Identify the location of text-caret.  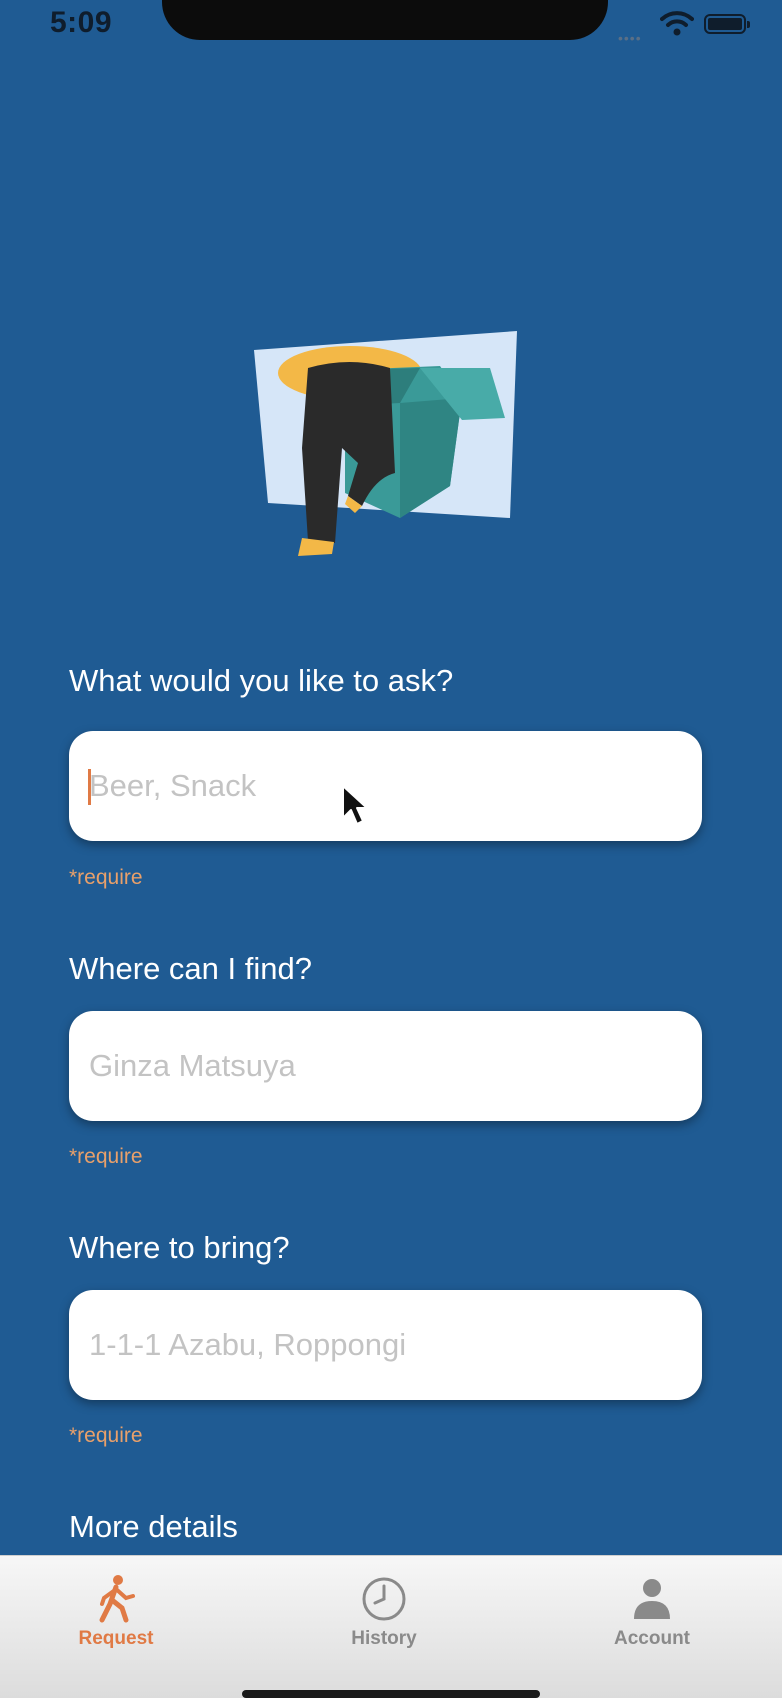
(89, 787).